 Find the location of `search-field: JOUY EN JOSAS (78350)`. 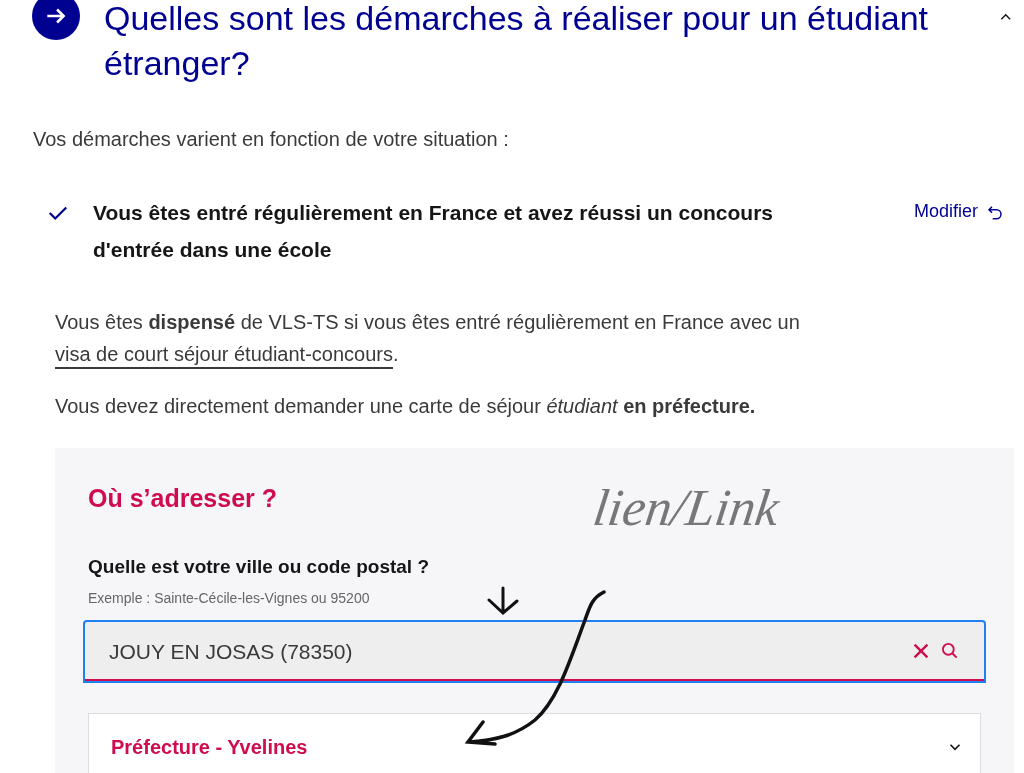

search-field: JOUY EN JOSAS (78350) is located at coordinates (534, 651).